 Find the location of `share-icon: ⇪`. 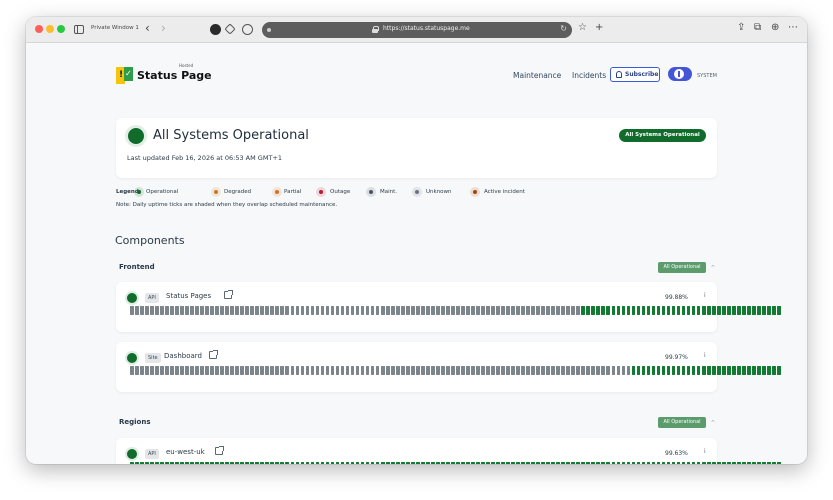

share-icon: ⇪ is located at coordinates (741, 28).